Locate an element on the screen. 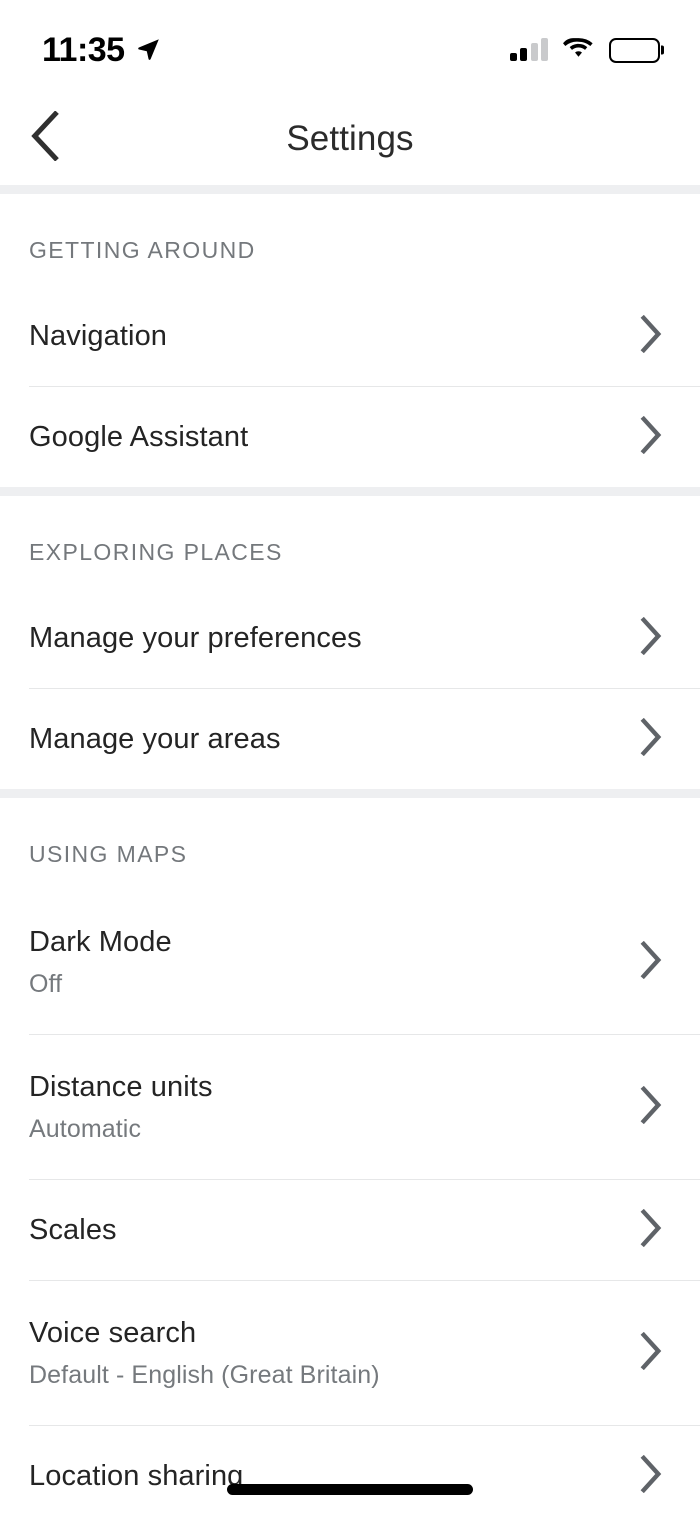 This screenshot has width=700, height=1515. row-title: Distance units is located at coordinates (121, 1087).